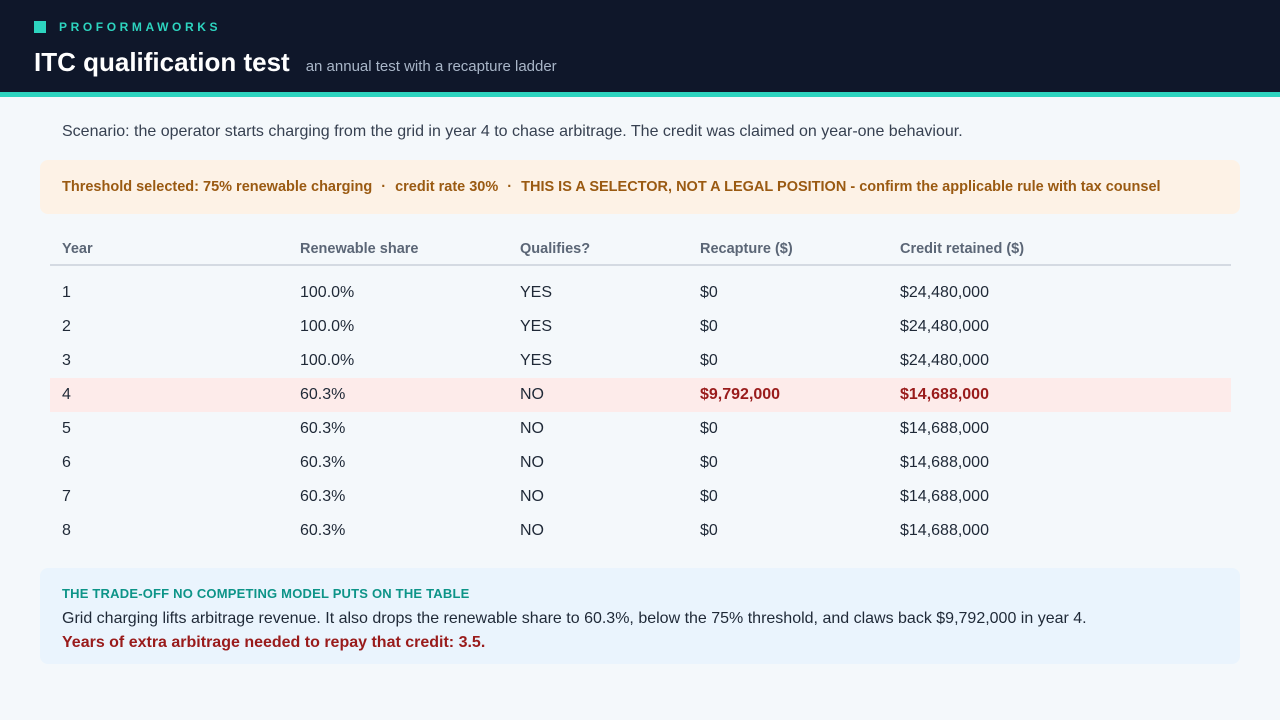  What do you see at coordinates (359, 249) in the screenshot?
I see `column-header-renewable-share: Renewable share` at bounding box center [359, 249].